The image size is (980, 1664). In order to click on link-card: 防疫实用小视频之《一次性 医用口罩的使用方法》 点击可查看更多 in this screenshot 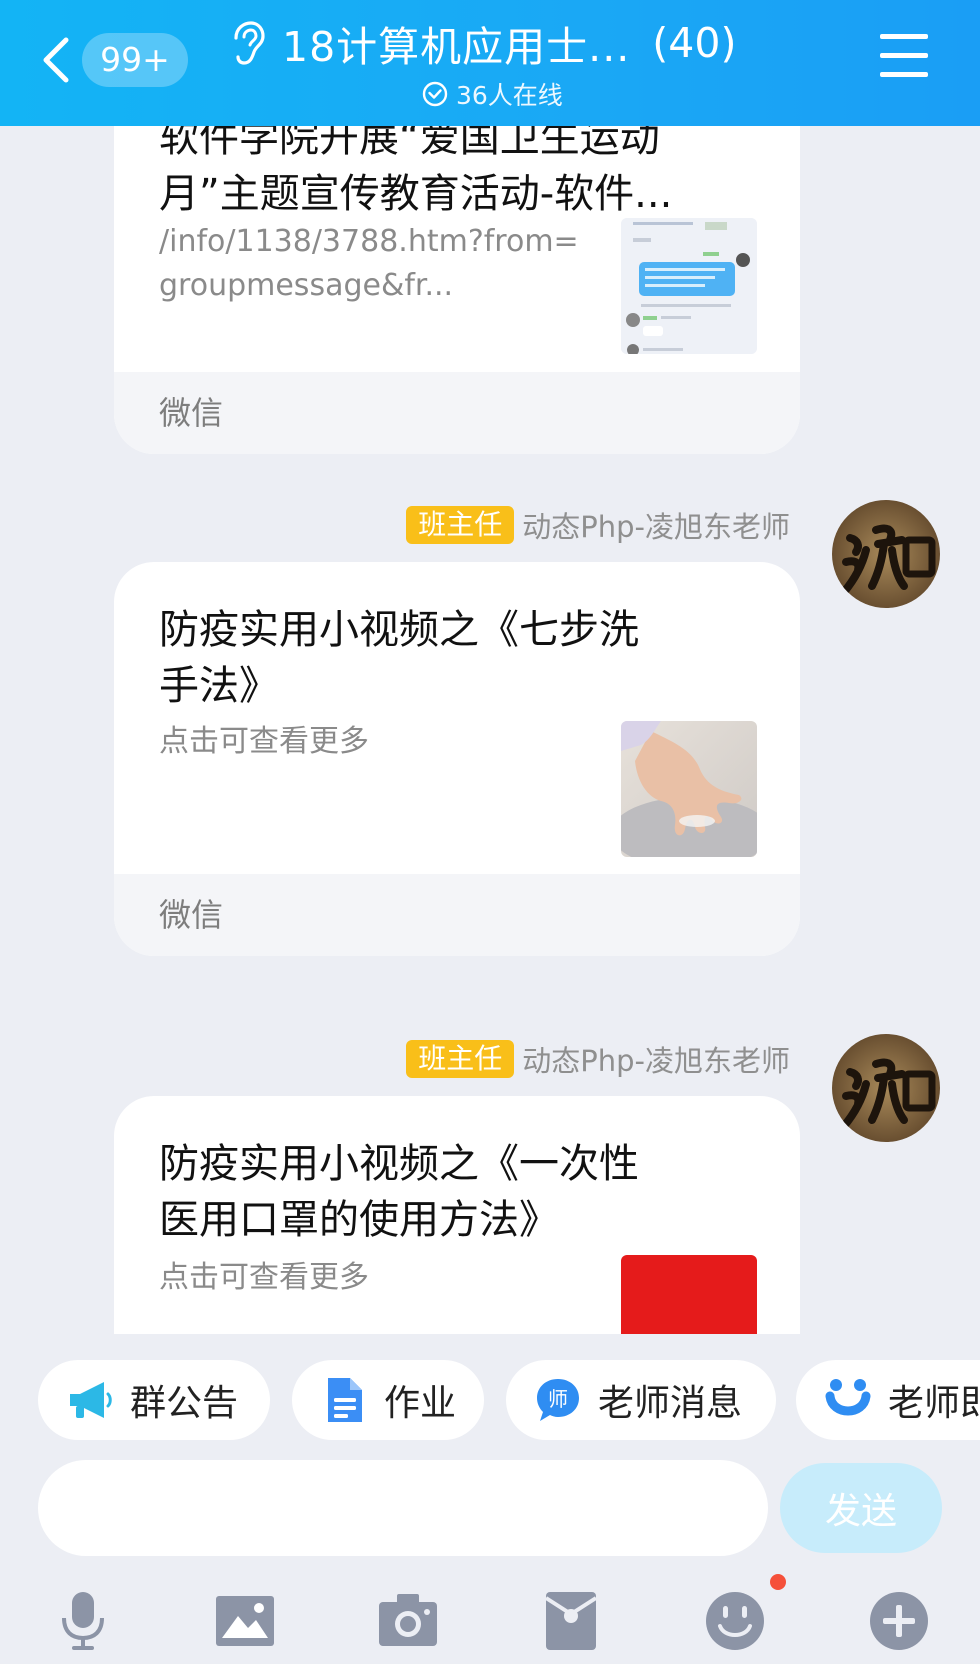, I will do `click(457, 1215)`.